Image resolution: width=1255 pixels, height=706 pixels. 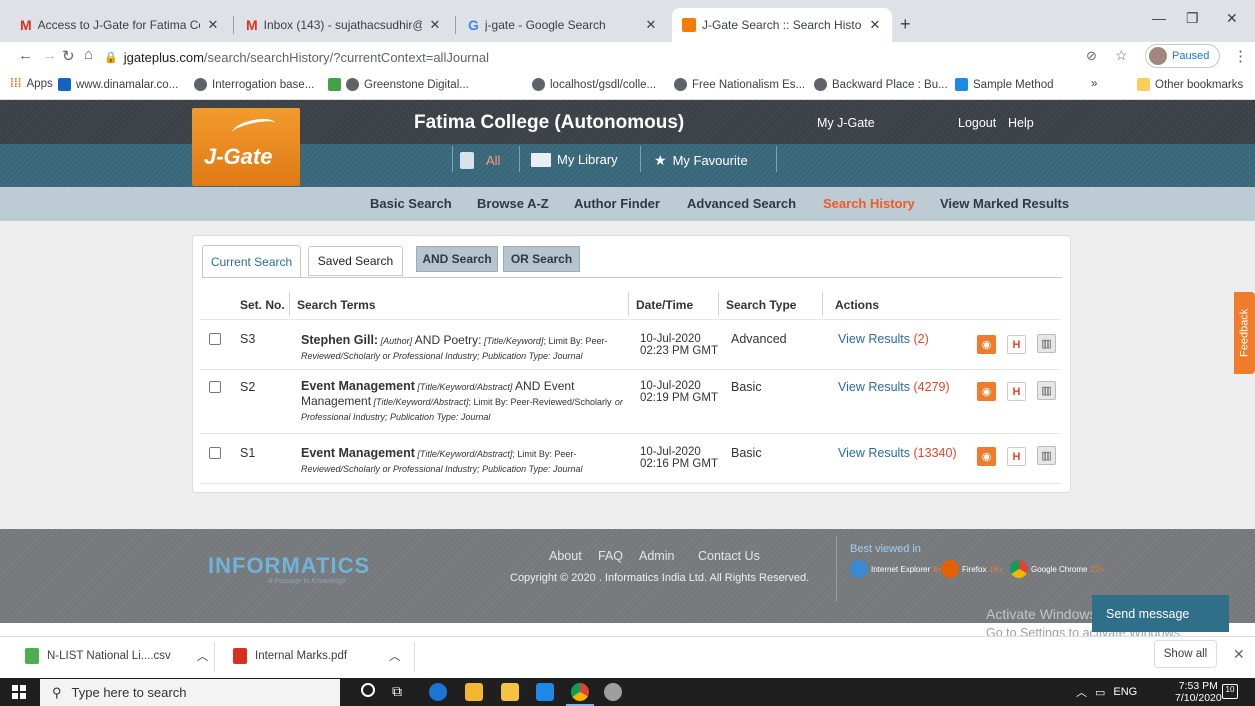 I want to click on cortana-icon, so click(x=368, y=690).